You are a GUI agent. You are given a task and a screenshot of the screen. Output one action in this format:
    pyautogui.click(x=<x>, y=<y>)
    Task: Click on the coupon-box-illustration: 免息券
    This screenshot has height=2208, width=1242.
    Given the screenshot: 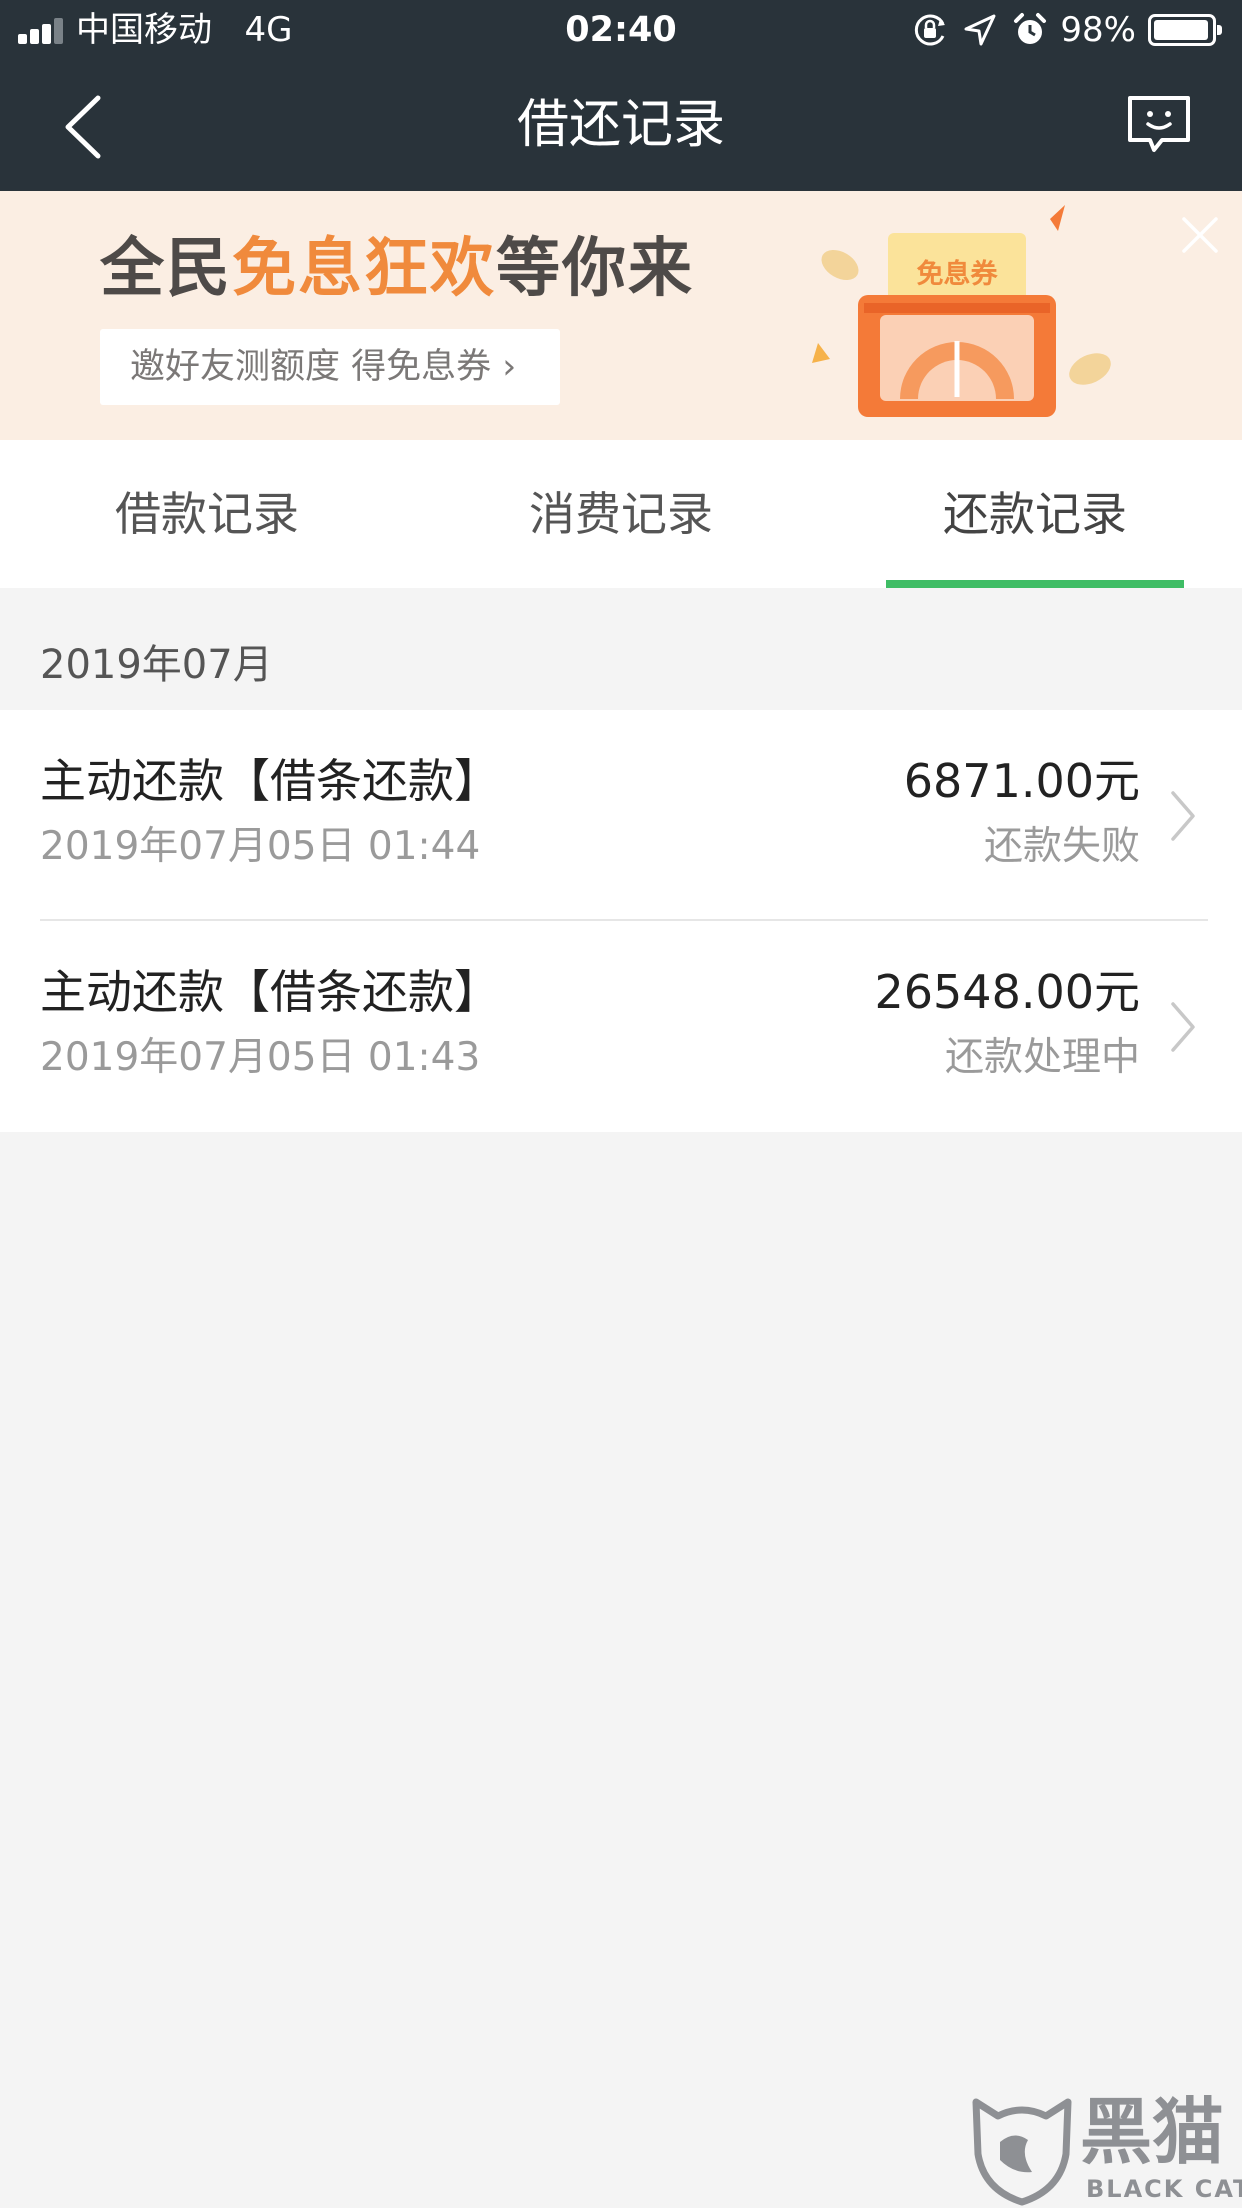 What is the action you would take?
    pyautogui.click(x=961, y=311)
    